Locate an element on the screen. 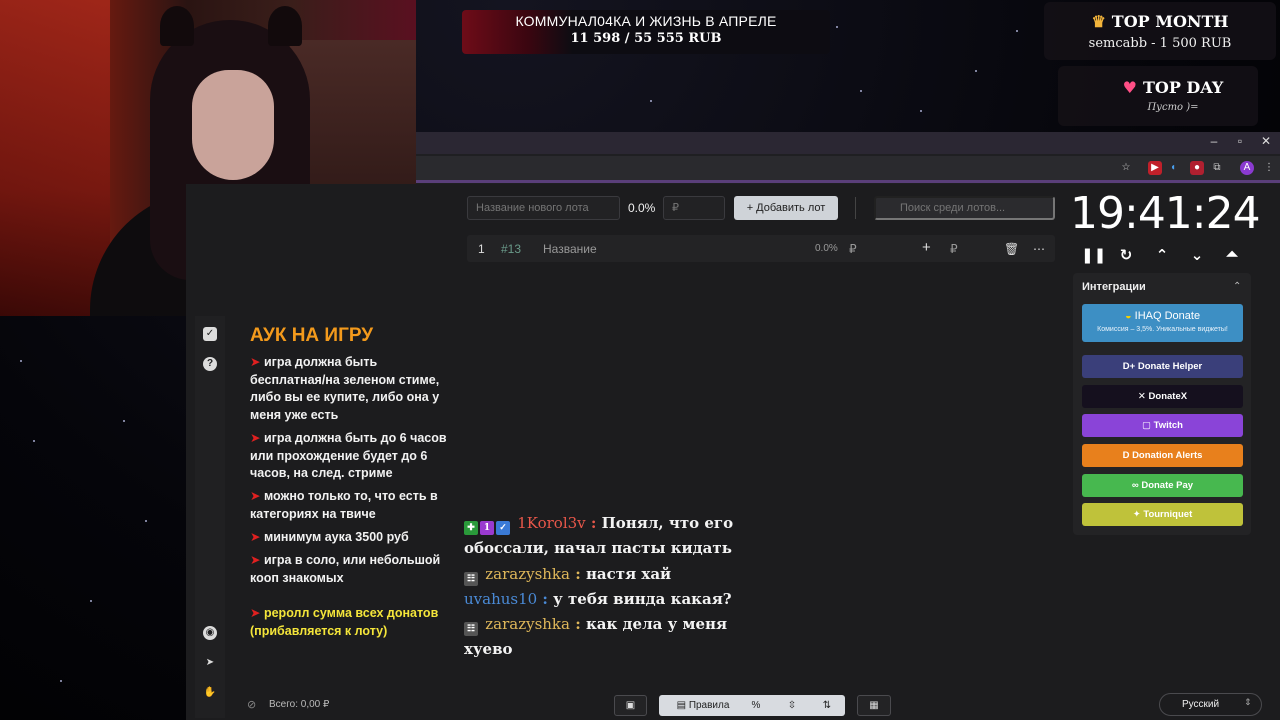  add-amount-icon: + is located at coordinates (926, 247).